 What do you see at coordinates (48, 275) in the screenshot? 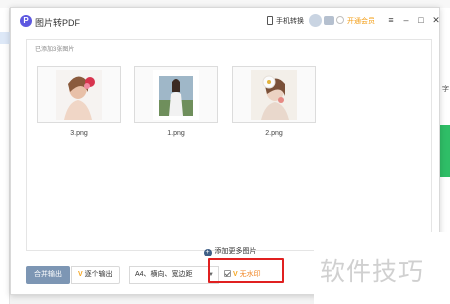
I see `merge-output-button: 合并输出` at bounding box center [48, 275].